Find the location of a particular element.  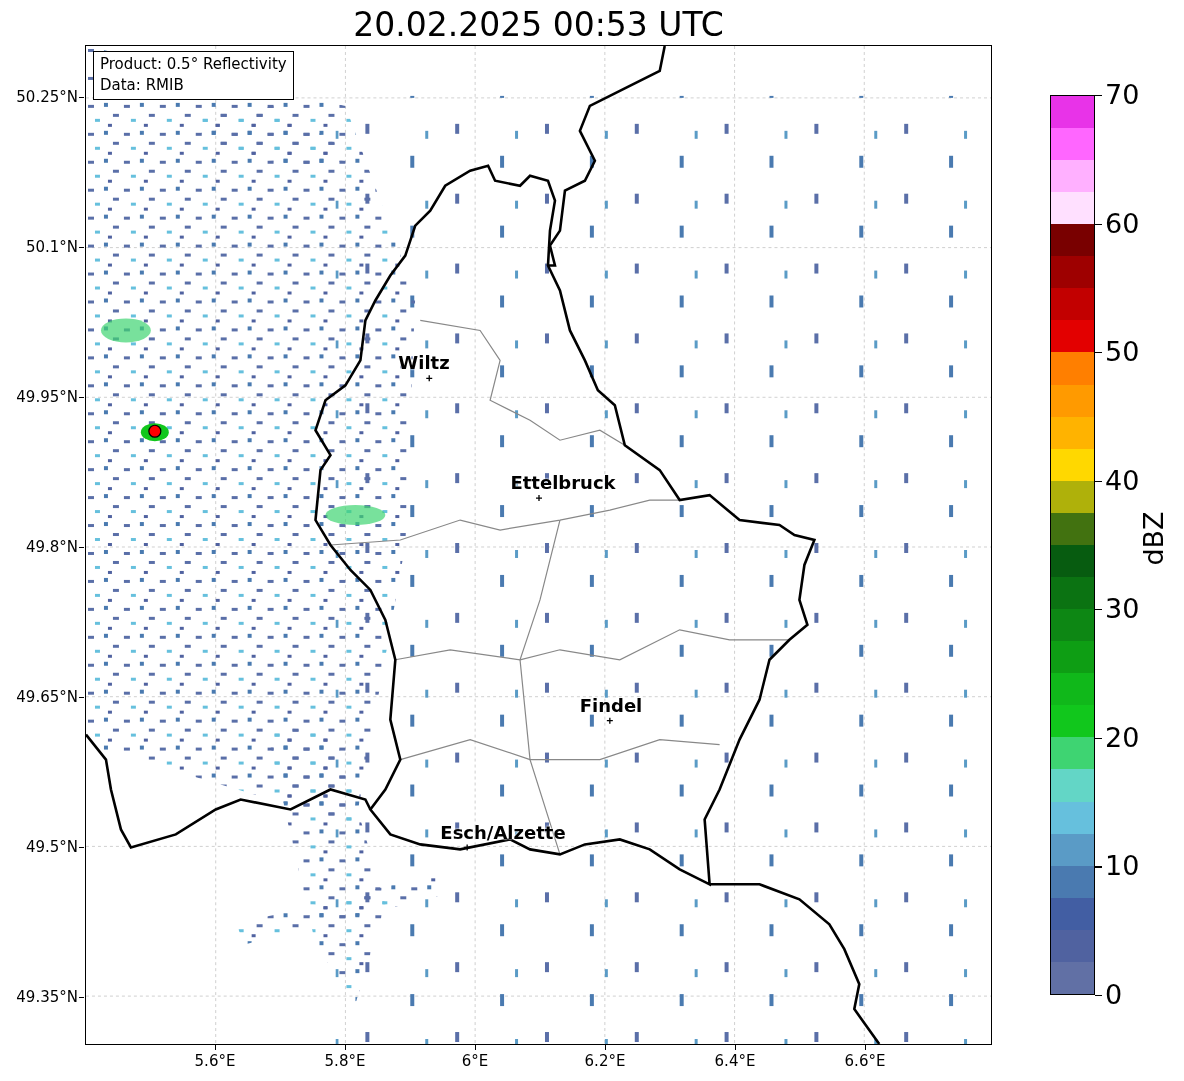

colorbar-tick-label: 70 is located at coordinates (1122, 95).